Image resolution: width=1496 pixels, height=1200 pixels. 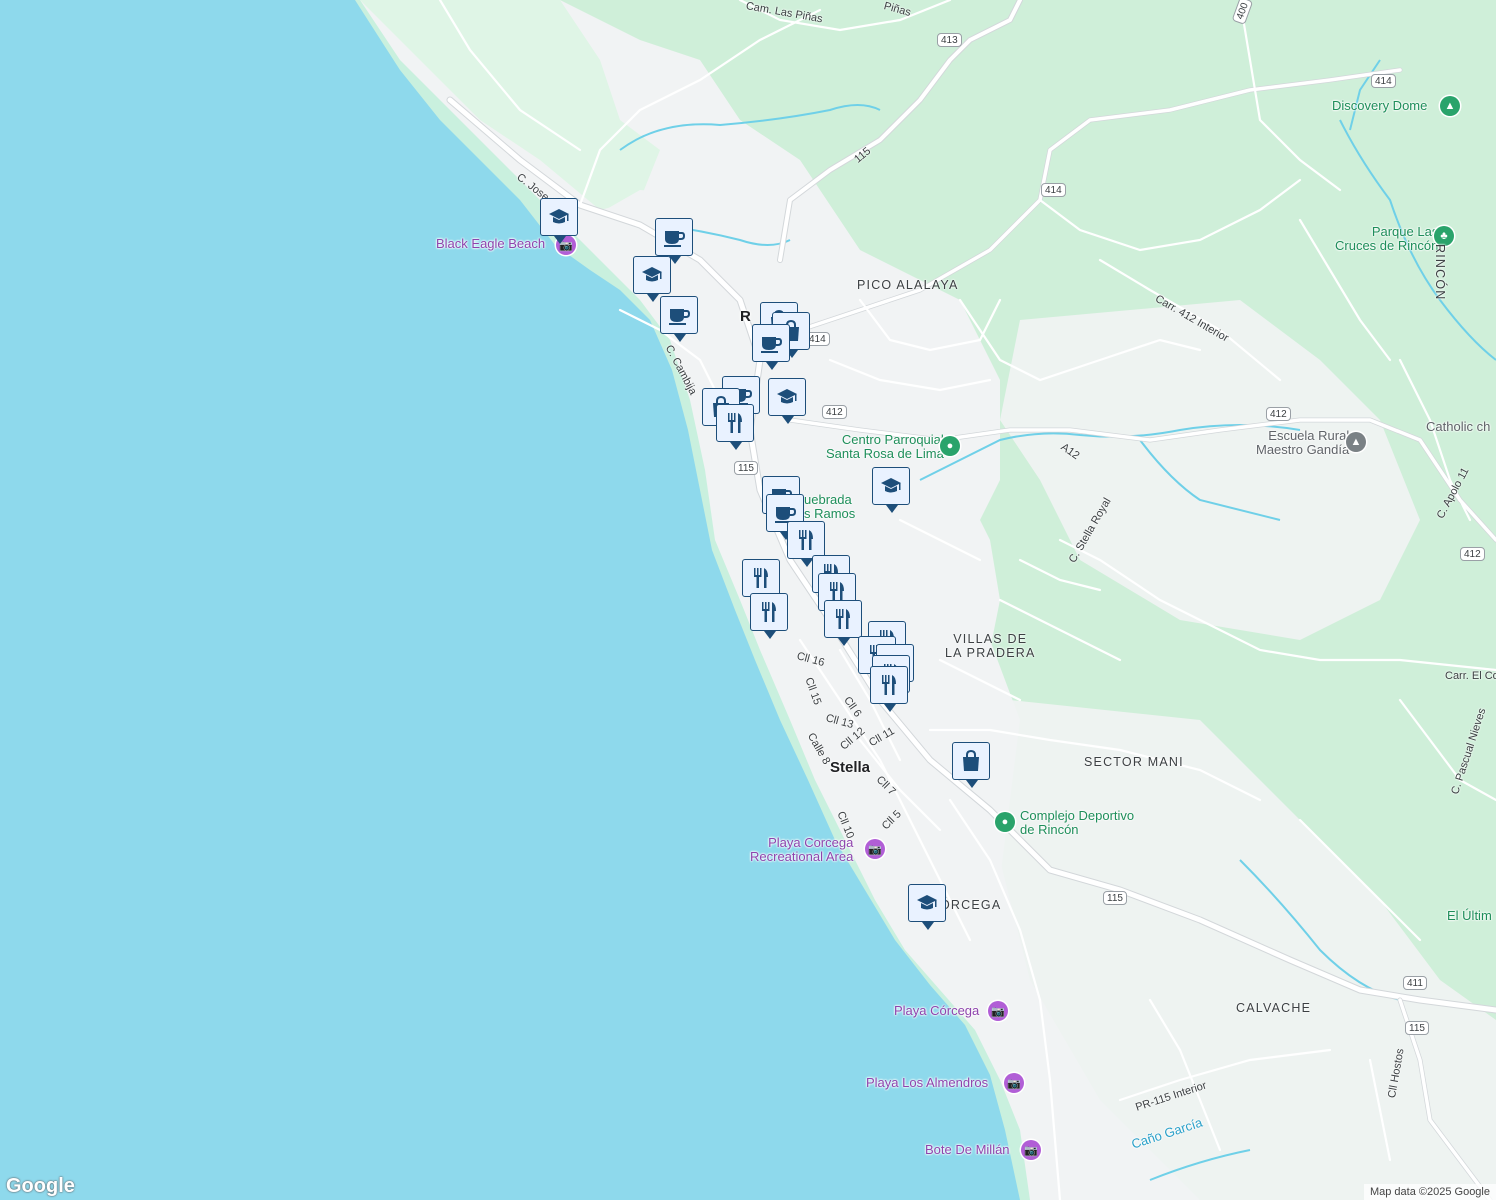 I want to click on label-rincon-area: RINCÓN, so click(x=1440, y=272).